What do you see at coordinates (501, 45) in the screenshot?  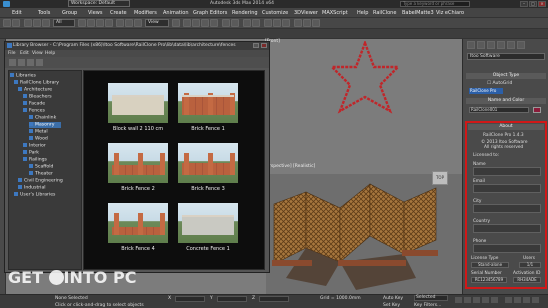 I see `motion-tab-icon` at bounding box center [501, 45].